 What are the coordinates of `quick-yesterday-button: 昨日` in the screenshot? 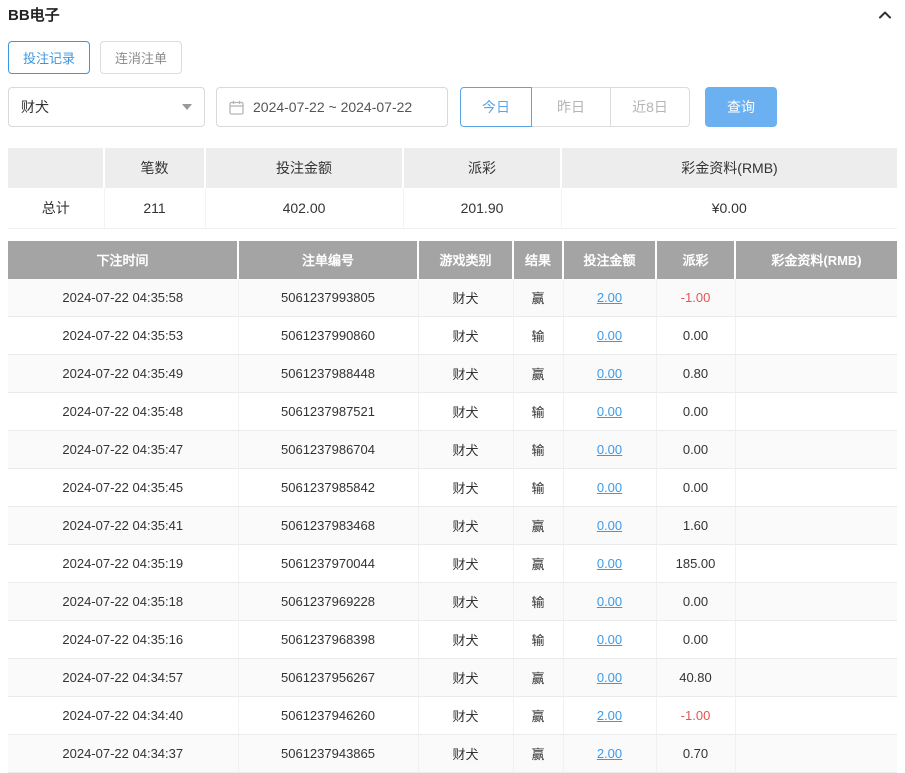 It's located at (571, 107).